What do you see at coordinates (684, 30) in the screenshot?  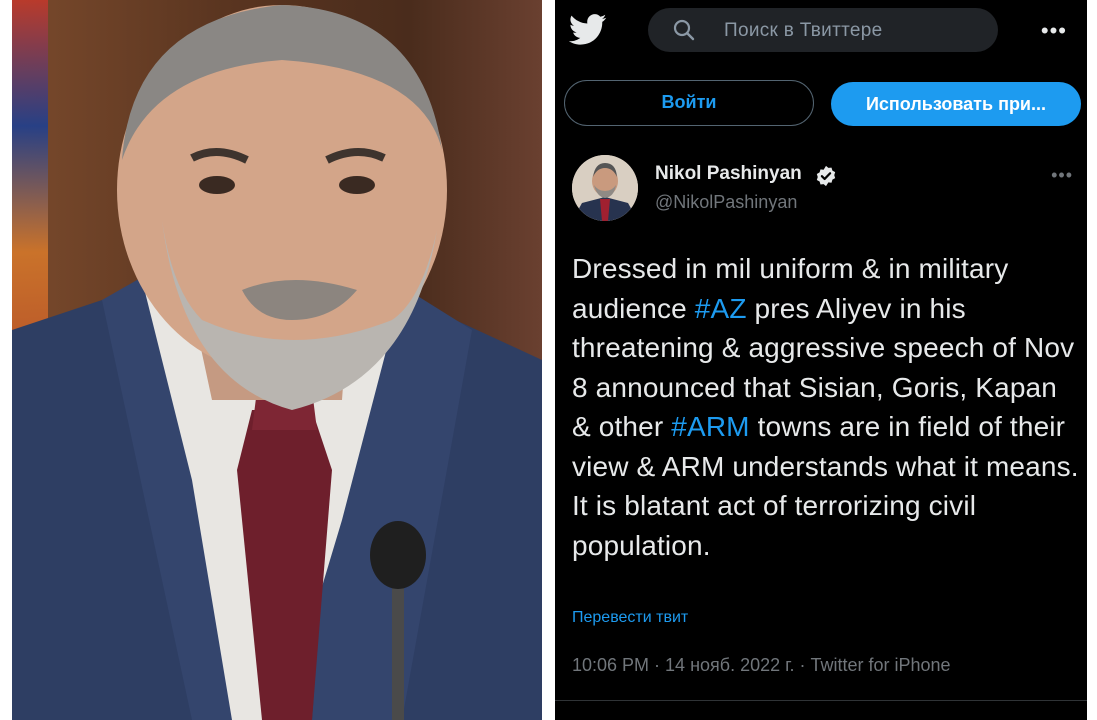 I see `search-icon` at bounding box center [684, 30].